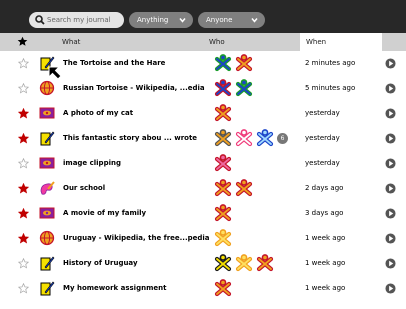 The width and height of the screenshot is (406, 309). I want to click on paint-activity-icon, so click(47, 188).